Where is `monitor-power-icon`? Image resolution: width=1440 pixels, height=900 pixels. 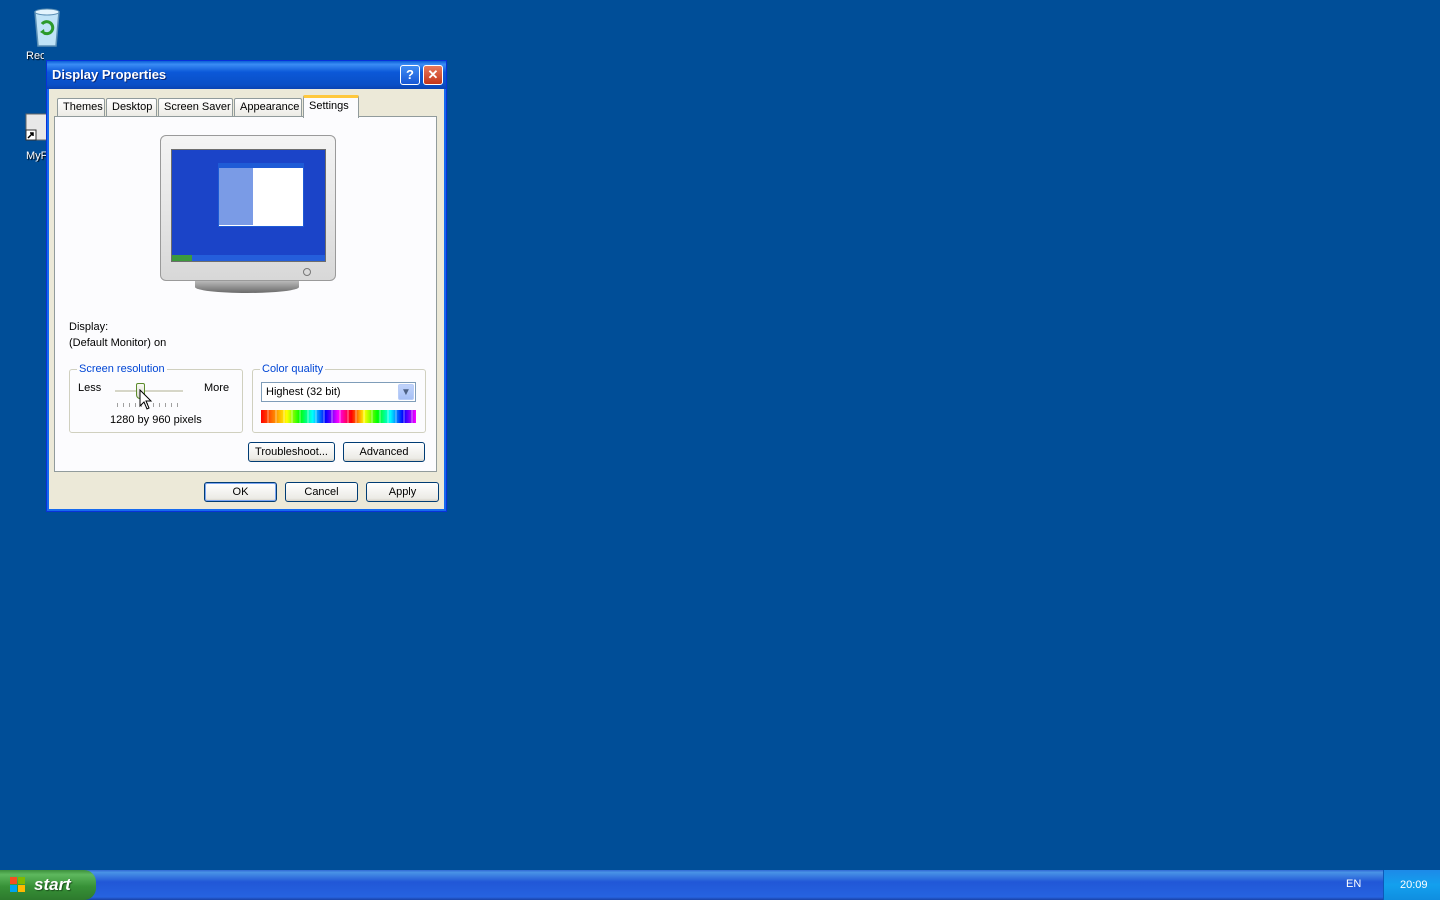
monitor-power-icon is located at coordinates (307, 272).